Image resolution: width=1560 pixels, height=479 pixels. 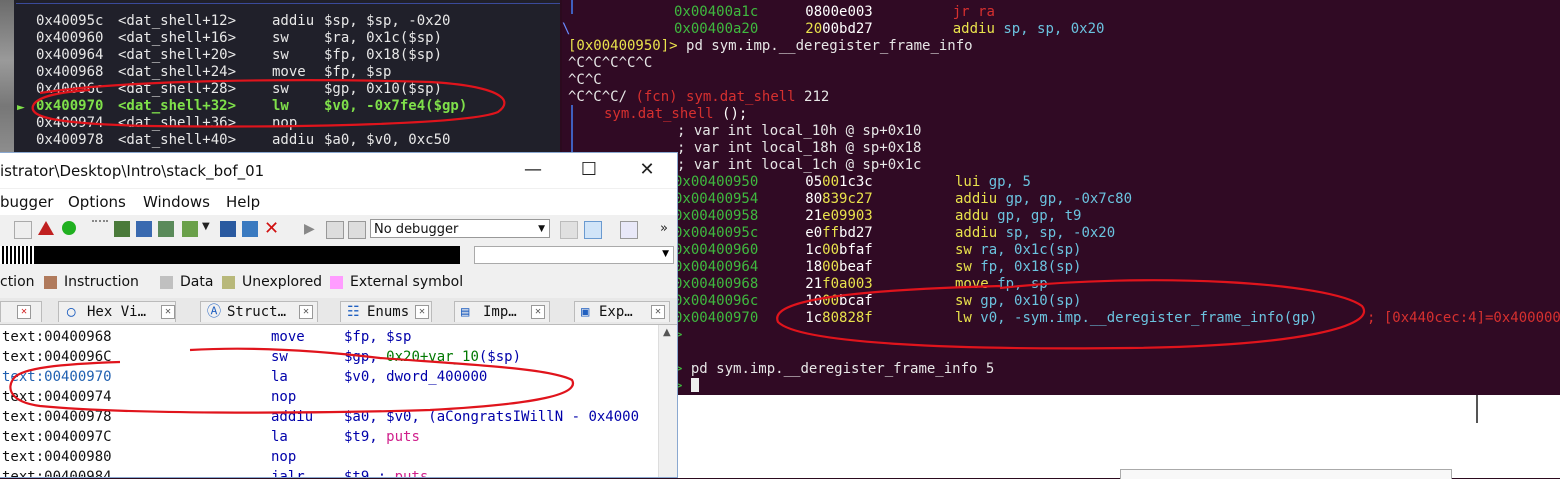 I want to click on maximize-button: ☐, so click(x=589, y=170).